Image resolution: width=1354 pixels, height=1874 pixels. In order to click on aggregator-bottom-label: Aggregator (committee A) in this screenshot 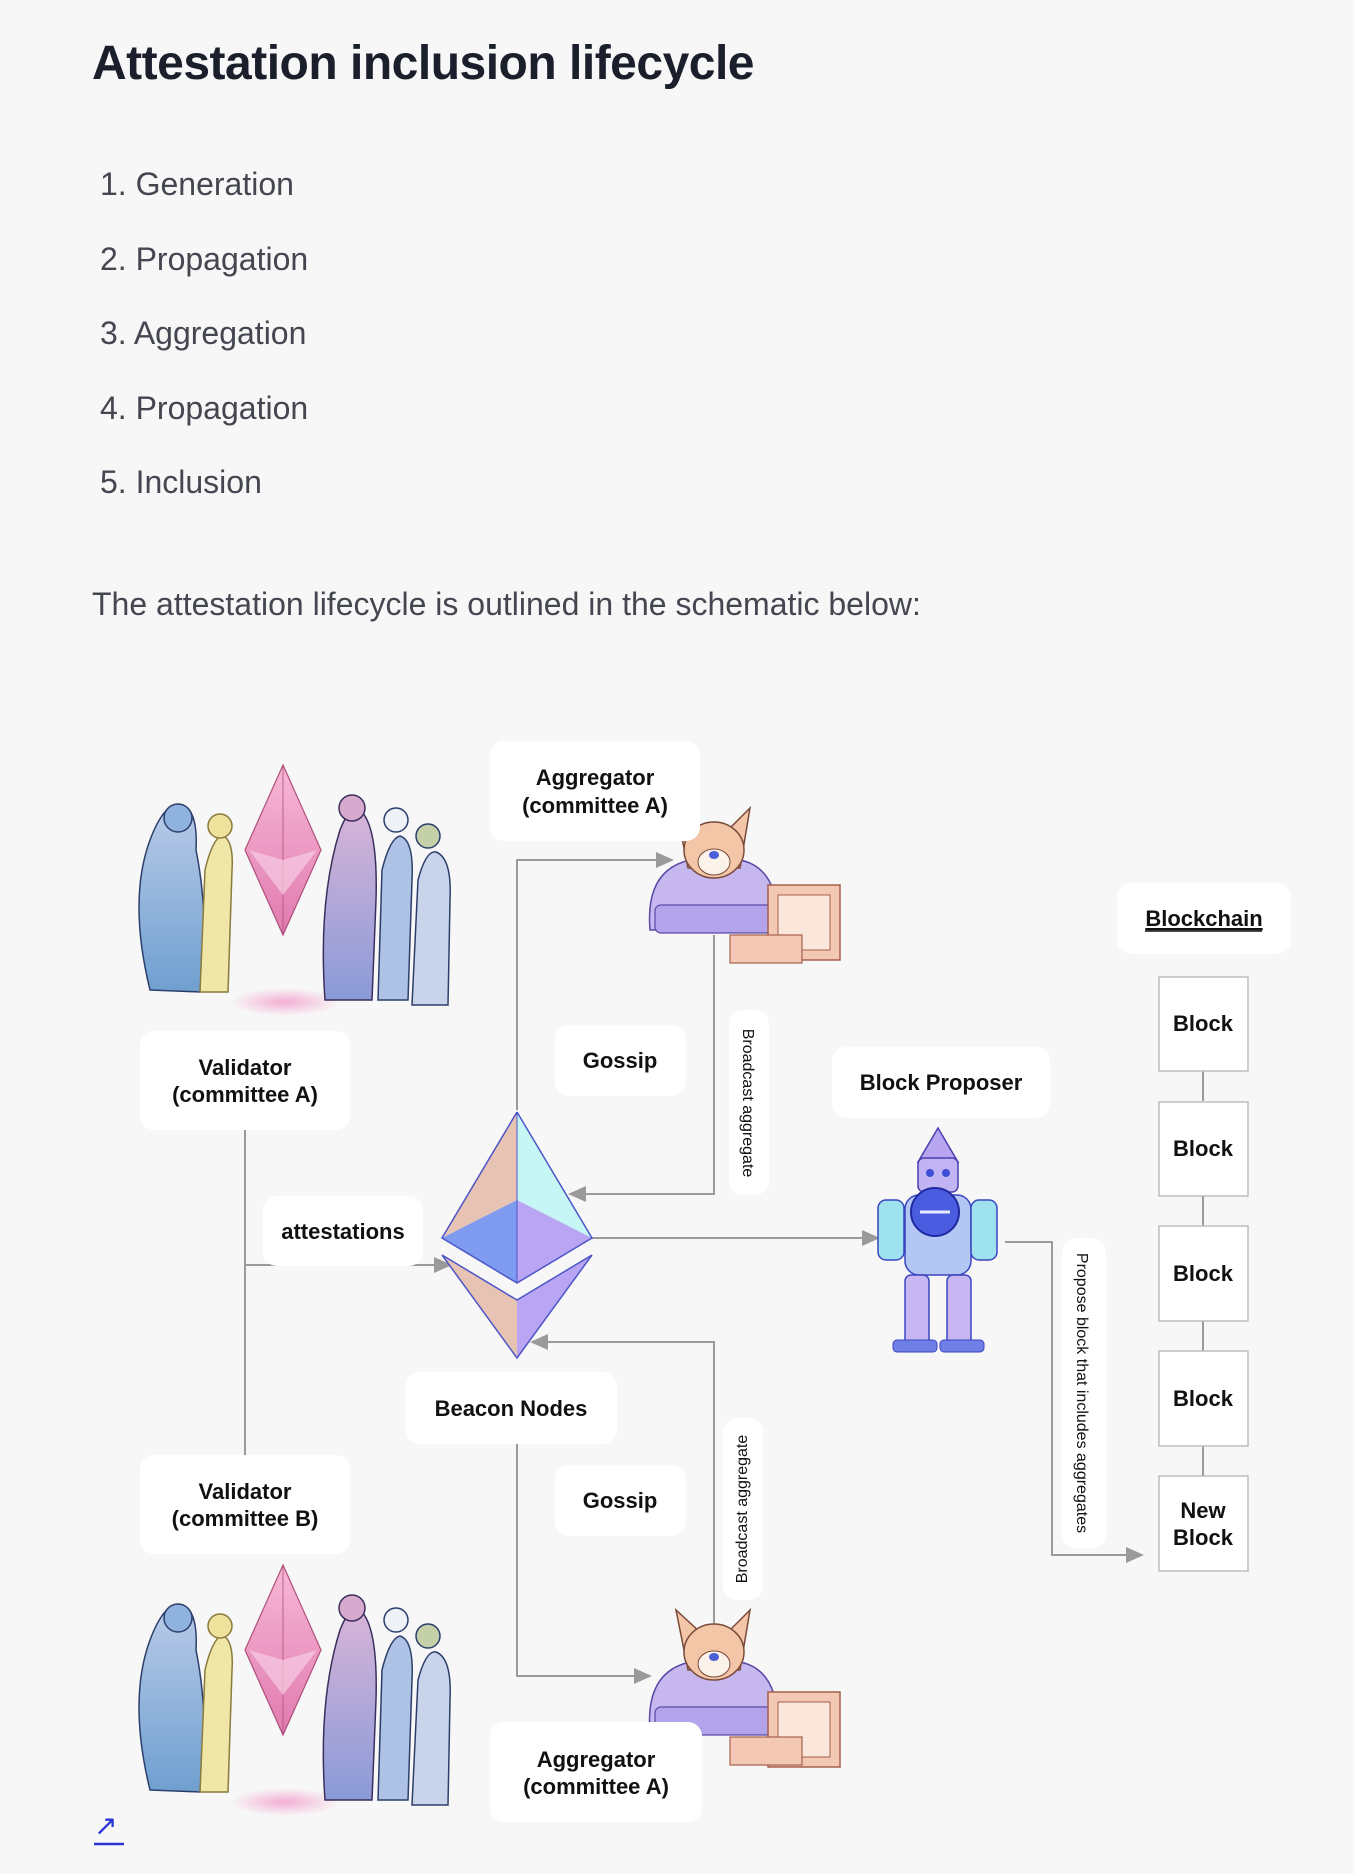, I will do `click(596, 1772)`.